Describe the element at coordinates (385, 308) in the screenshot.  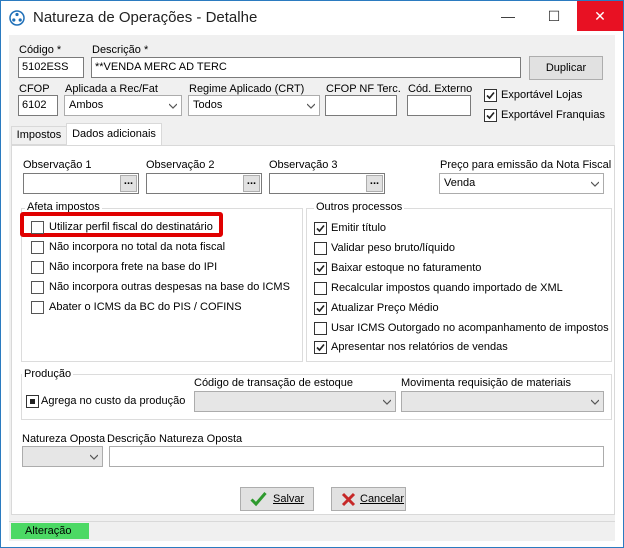
I see `outros-label-5: Atualizar Preço Médio` at that location.